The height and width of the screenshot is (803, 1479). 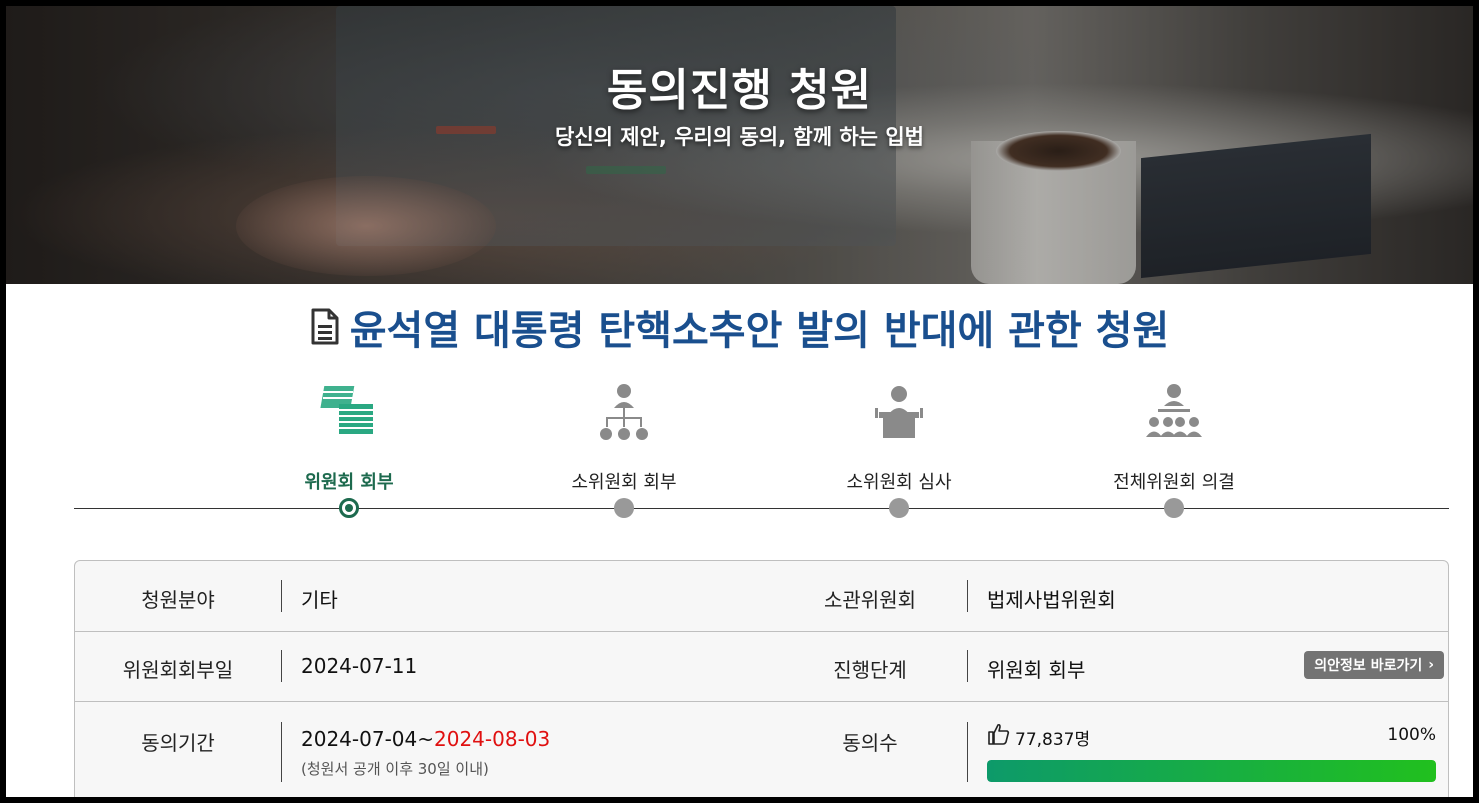 What do you see at coordinates (1431, 665) in the screenshot?
I see `chevron-right-icon: ›` at bounding box center [1431, 665].